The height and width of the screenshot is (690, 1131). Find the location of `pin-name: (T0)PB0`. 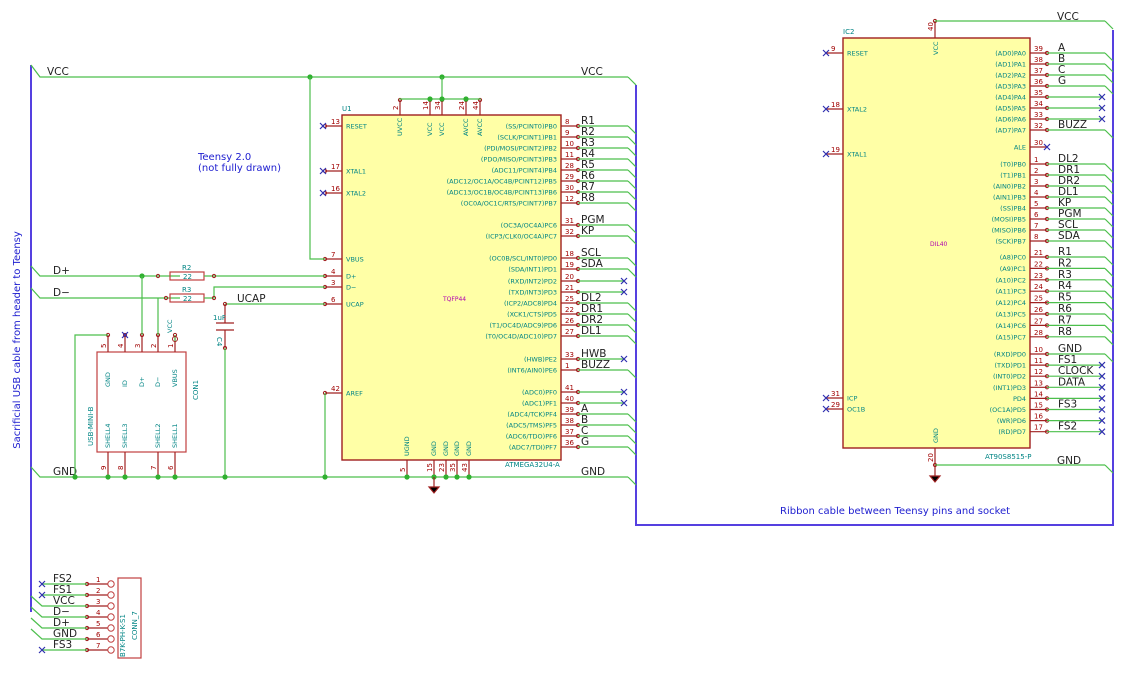

pin-name: (T0)PB0 is located at coordinates (1013, 165).